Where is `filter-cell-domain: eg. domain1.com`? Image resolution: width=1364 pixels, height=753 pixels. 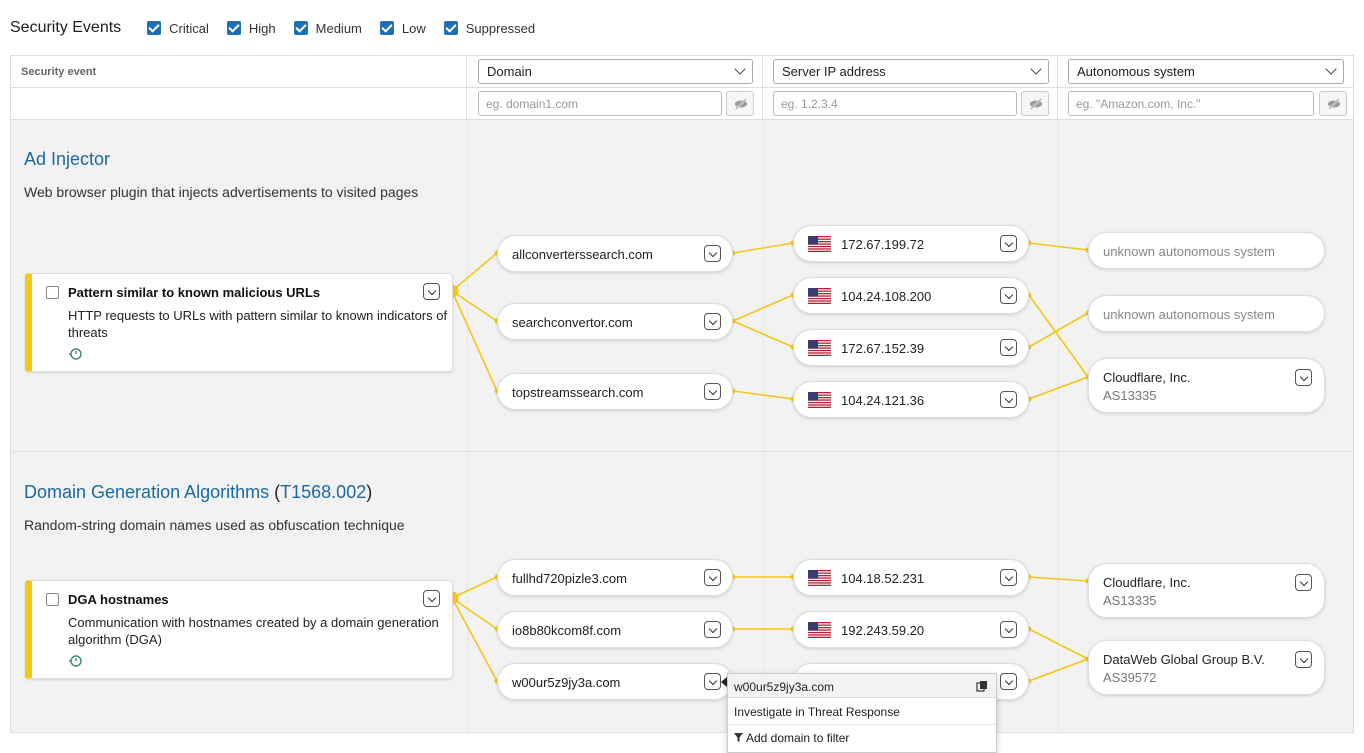
filter-cell-domain: eg. domain1.com is located at coordinates (615, 103).